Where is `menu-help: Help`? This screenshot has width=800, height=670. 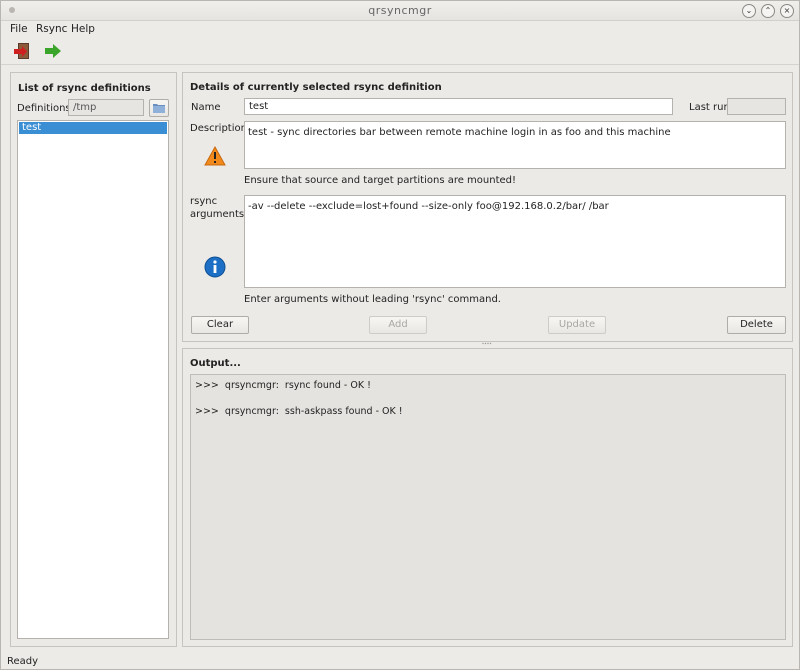
menu-help: Help is located at coordinates (83, 29).